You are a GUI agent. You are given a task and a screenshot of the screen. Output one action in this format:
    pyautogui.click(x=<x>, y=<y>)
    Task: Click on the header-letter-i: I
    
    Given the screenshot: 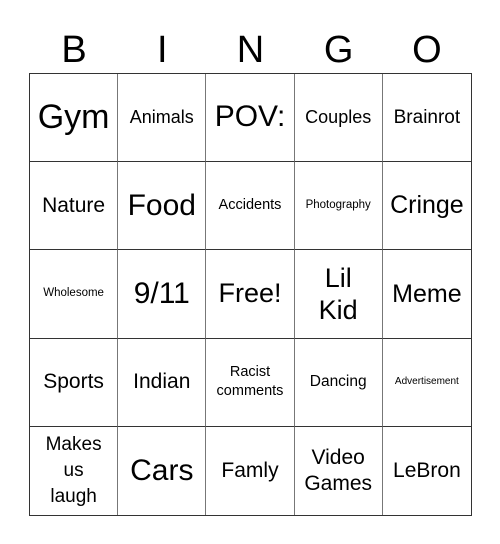 What is the action you would take?
    pyautogui.click(x=162, y=50)
    